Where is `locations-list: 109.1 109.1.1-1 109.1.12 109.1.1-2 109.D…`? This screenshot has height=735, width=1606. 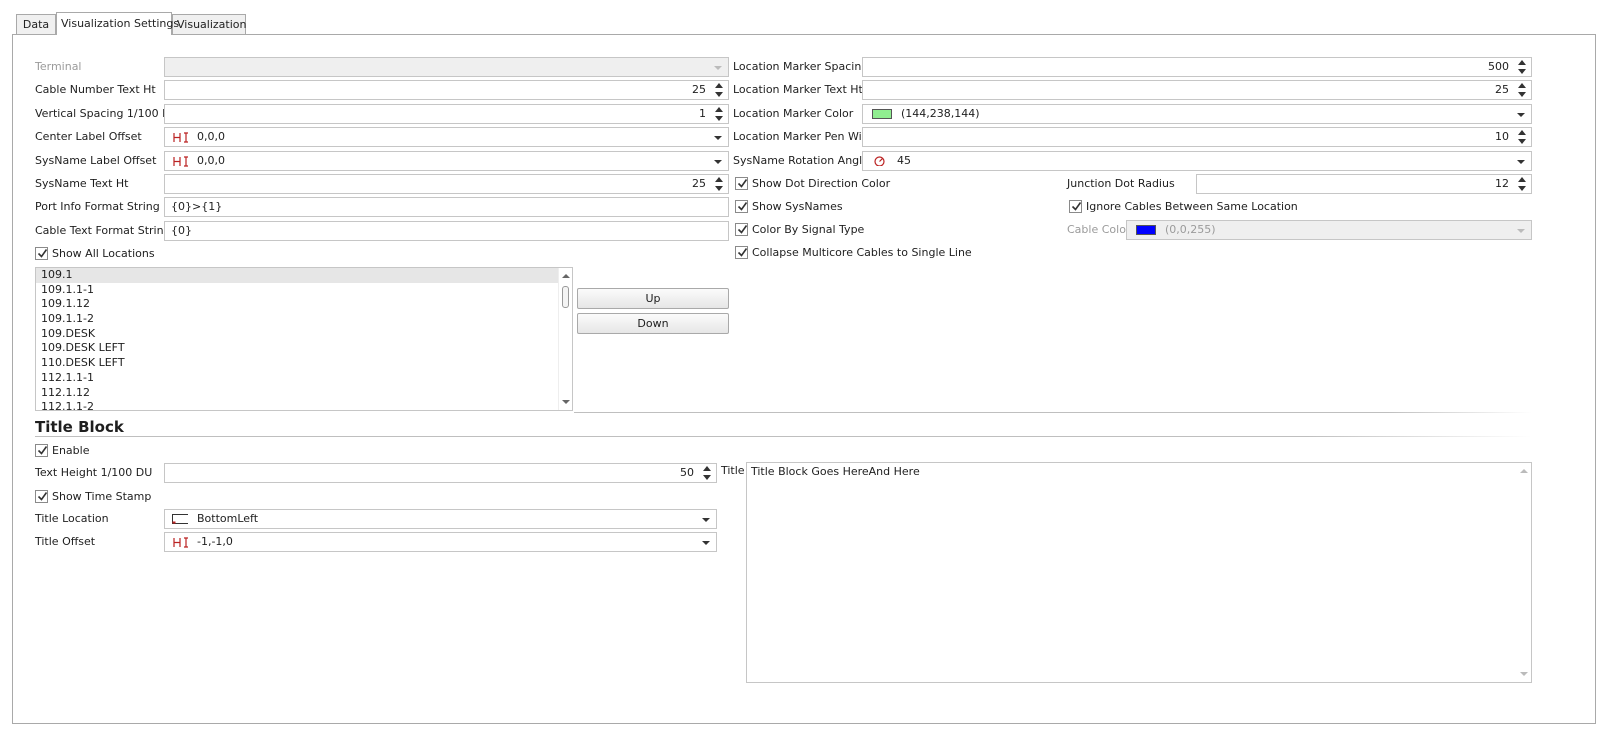 locations-list: 109.1 109.1.1-1 109.1.12 109.1.1-2 109.D… is located at coordinates (304, 339).